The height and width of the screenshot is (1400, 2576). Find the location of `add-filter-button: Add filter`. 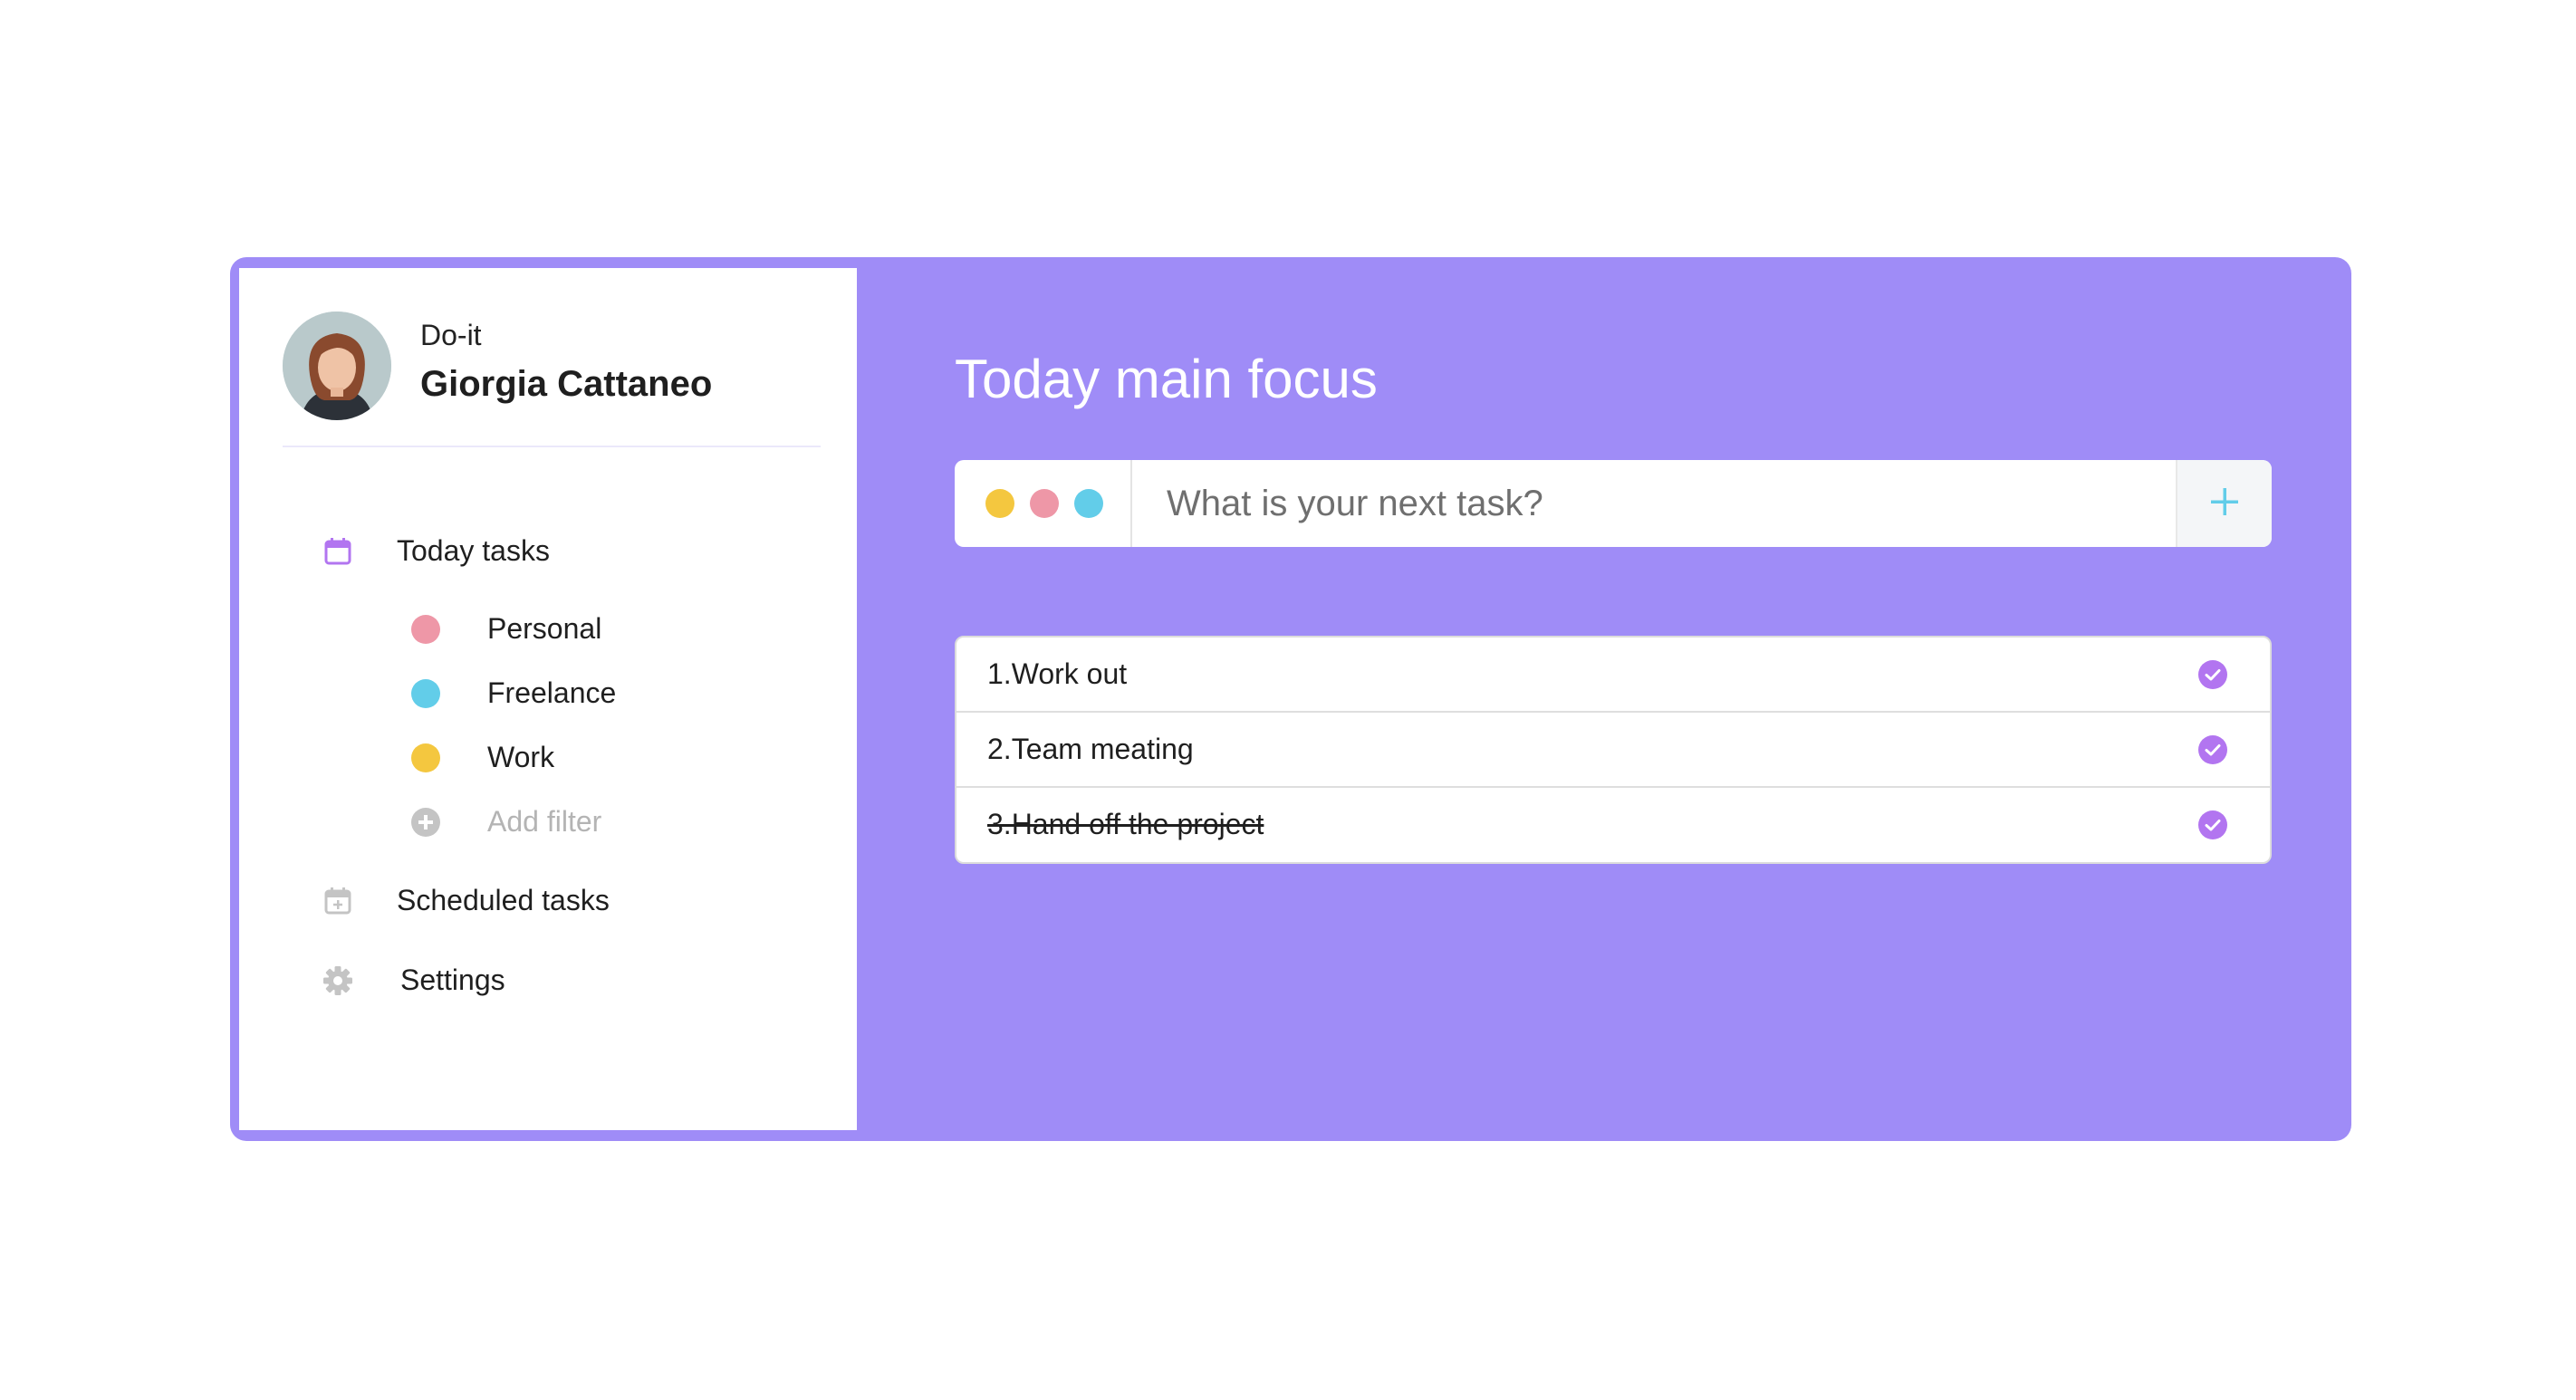

add-filter-button: Add filter is located at coordinates (506, 822).